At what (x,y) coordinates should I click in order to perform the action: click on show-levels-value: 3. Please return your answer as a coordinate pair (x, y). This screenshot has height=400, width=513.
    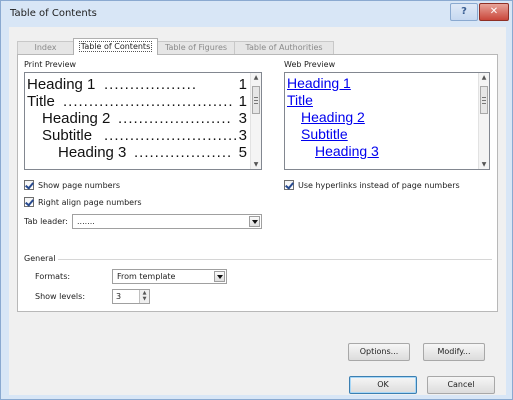
    Looking at the image, I should click on (119, 296).